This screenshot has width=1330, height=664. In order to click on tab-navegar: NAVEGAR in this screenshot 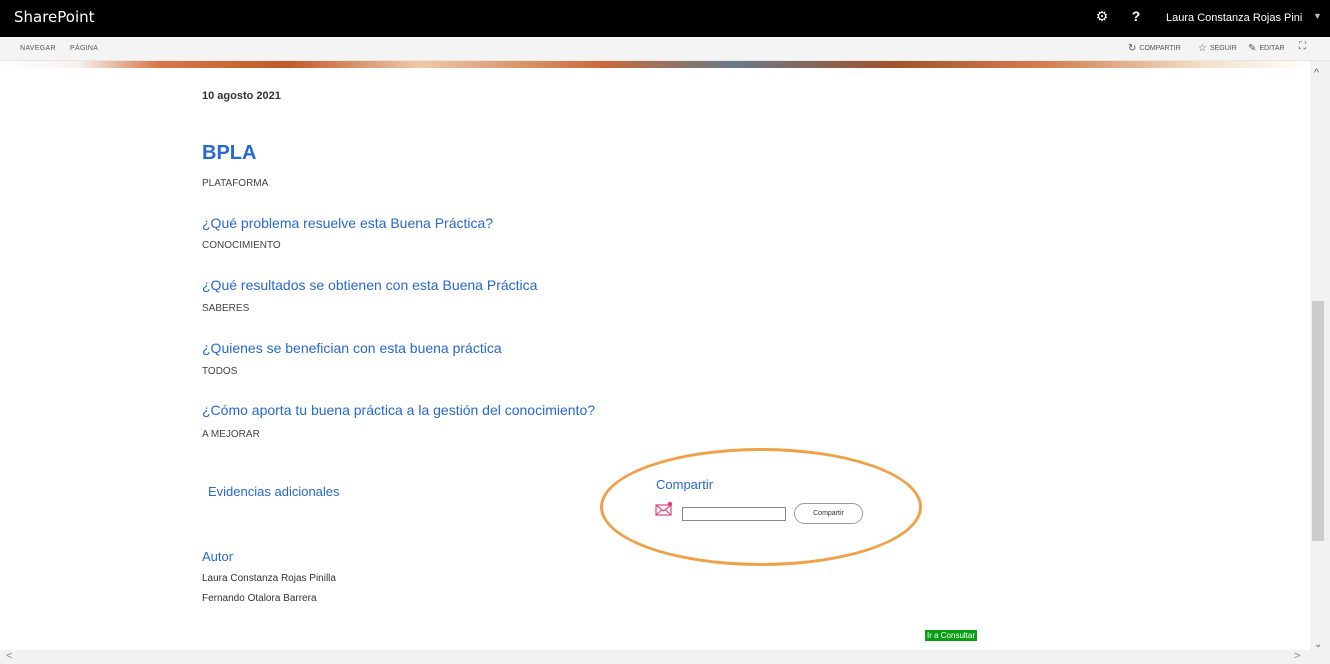, I will do `click(38, 48)`.